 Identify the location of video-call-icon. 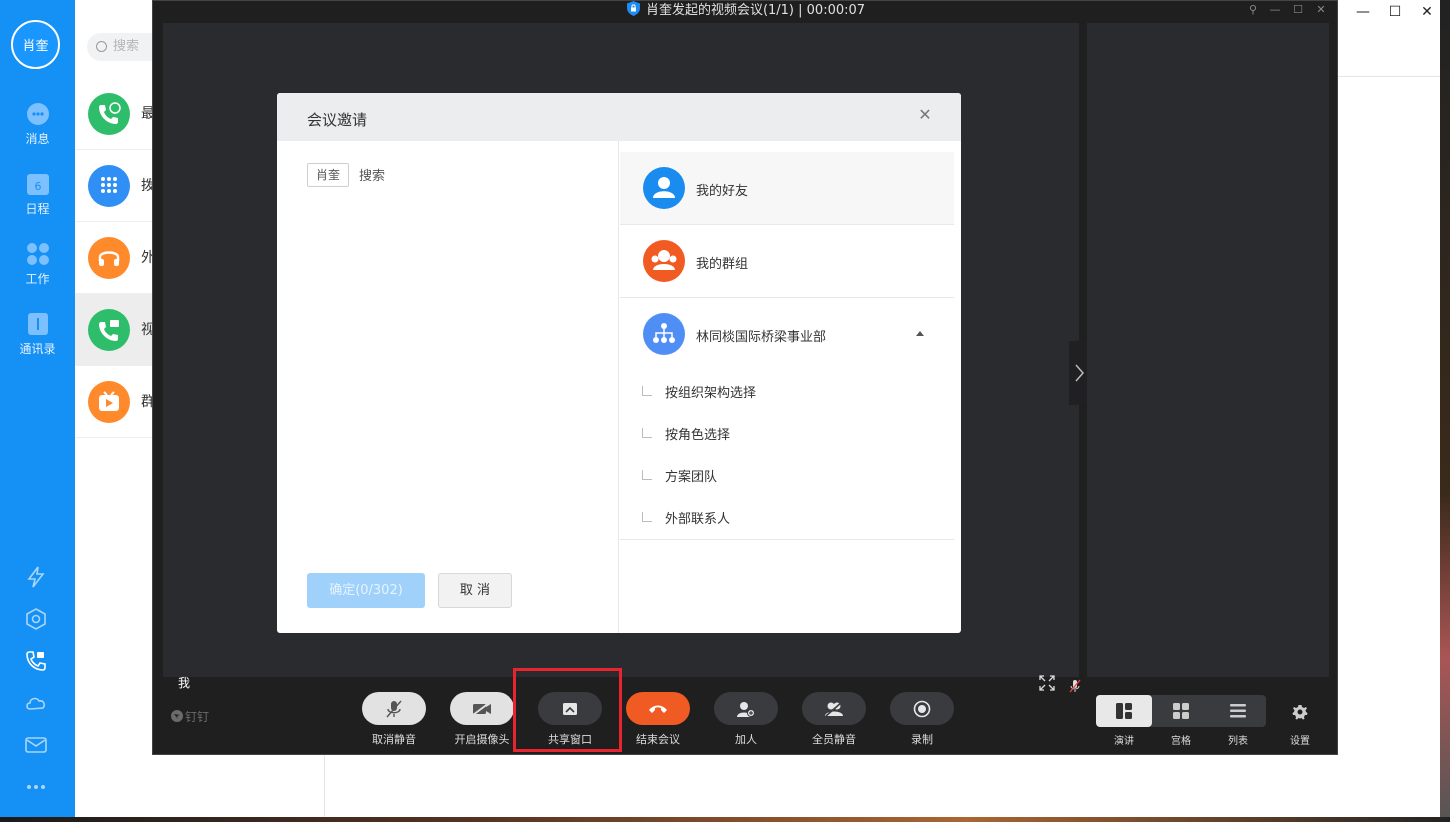
(36, 661).